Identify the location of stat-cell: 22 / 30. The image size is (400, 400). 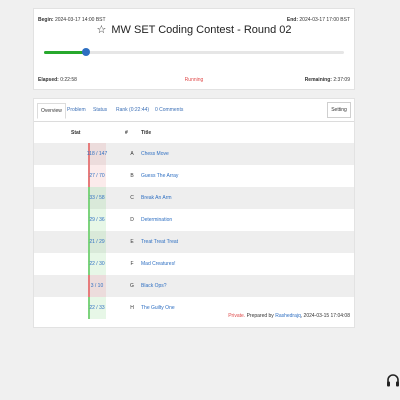
(97, 264).